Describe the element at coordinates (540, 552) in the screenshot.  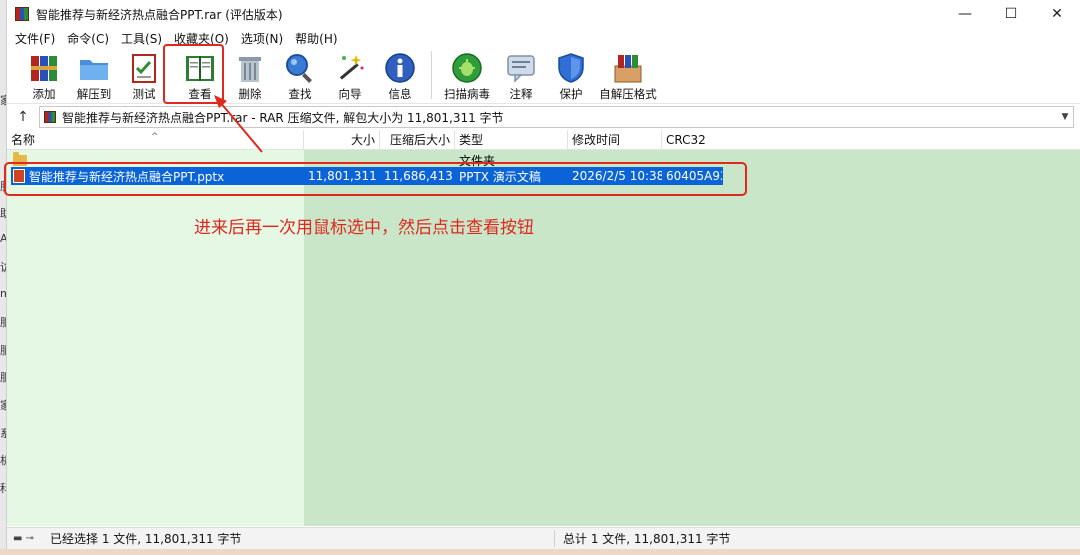
I see `taskbar-strip` at that location.